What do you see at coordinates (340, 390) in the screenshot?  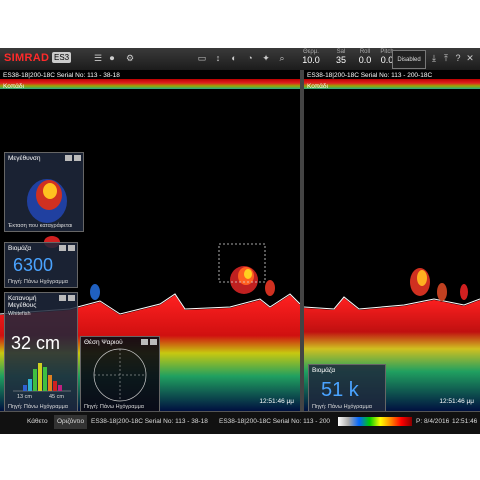 I see `biomass-value-right: 51 k` at bounding box center [340, 390].